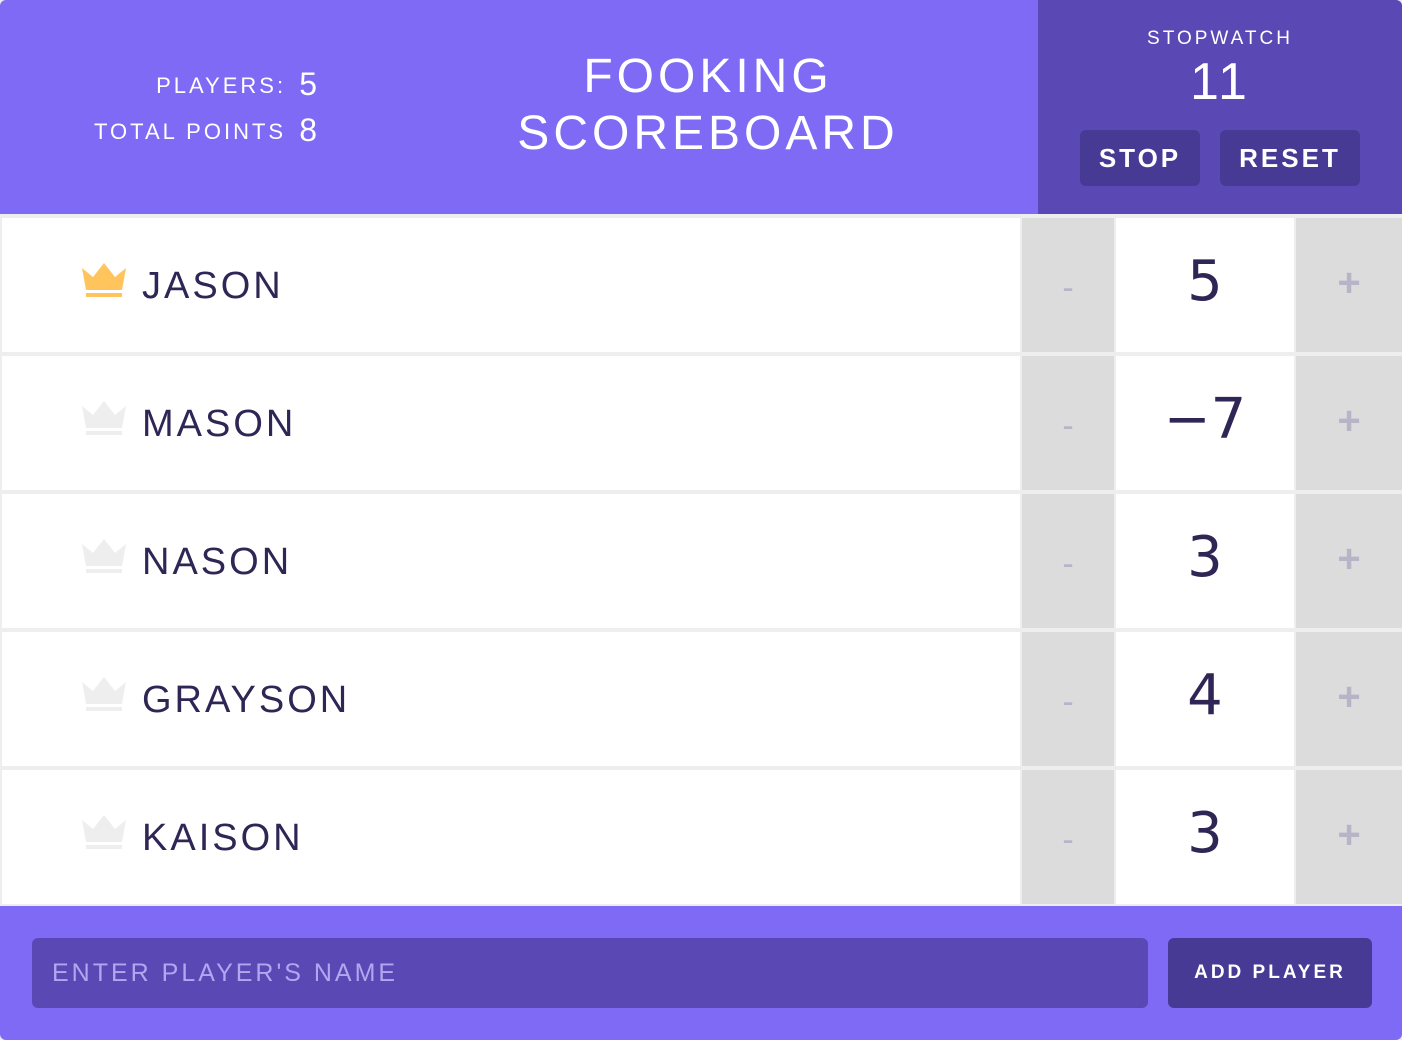 This screenshot has height=1040, width=1402. What do you see at coordinates (223, 838) in the screenshot?
I see `player-name: KAISON` at bounding box center [223, 838].